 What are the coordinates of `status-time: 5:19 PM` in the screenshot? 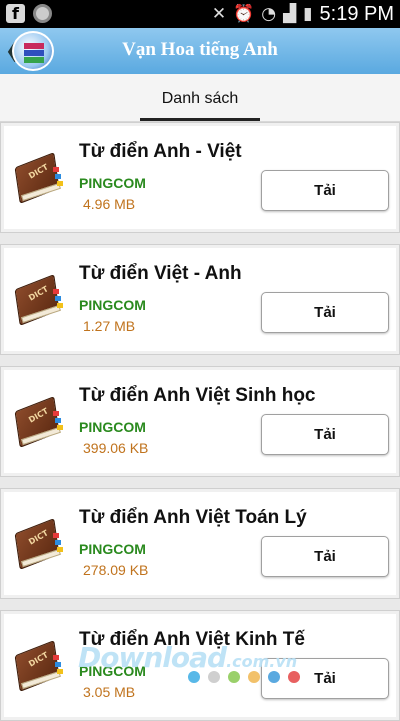 It's located at (356, 14).